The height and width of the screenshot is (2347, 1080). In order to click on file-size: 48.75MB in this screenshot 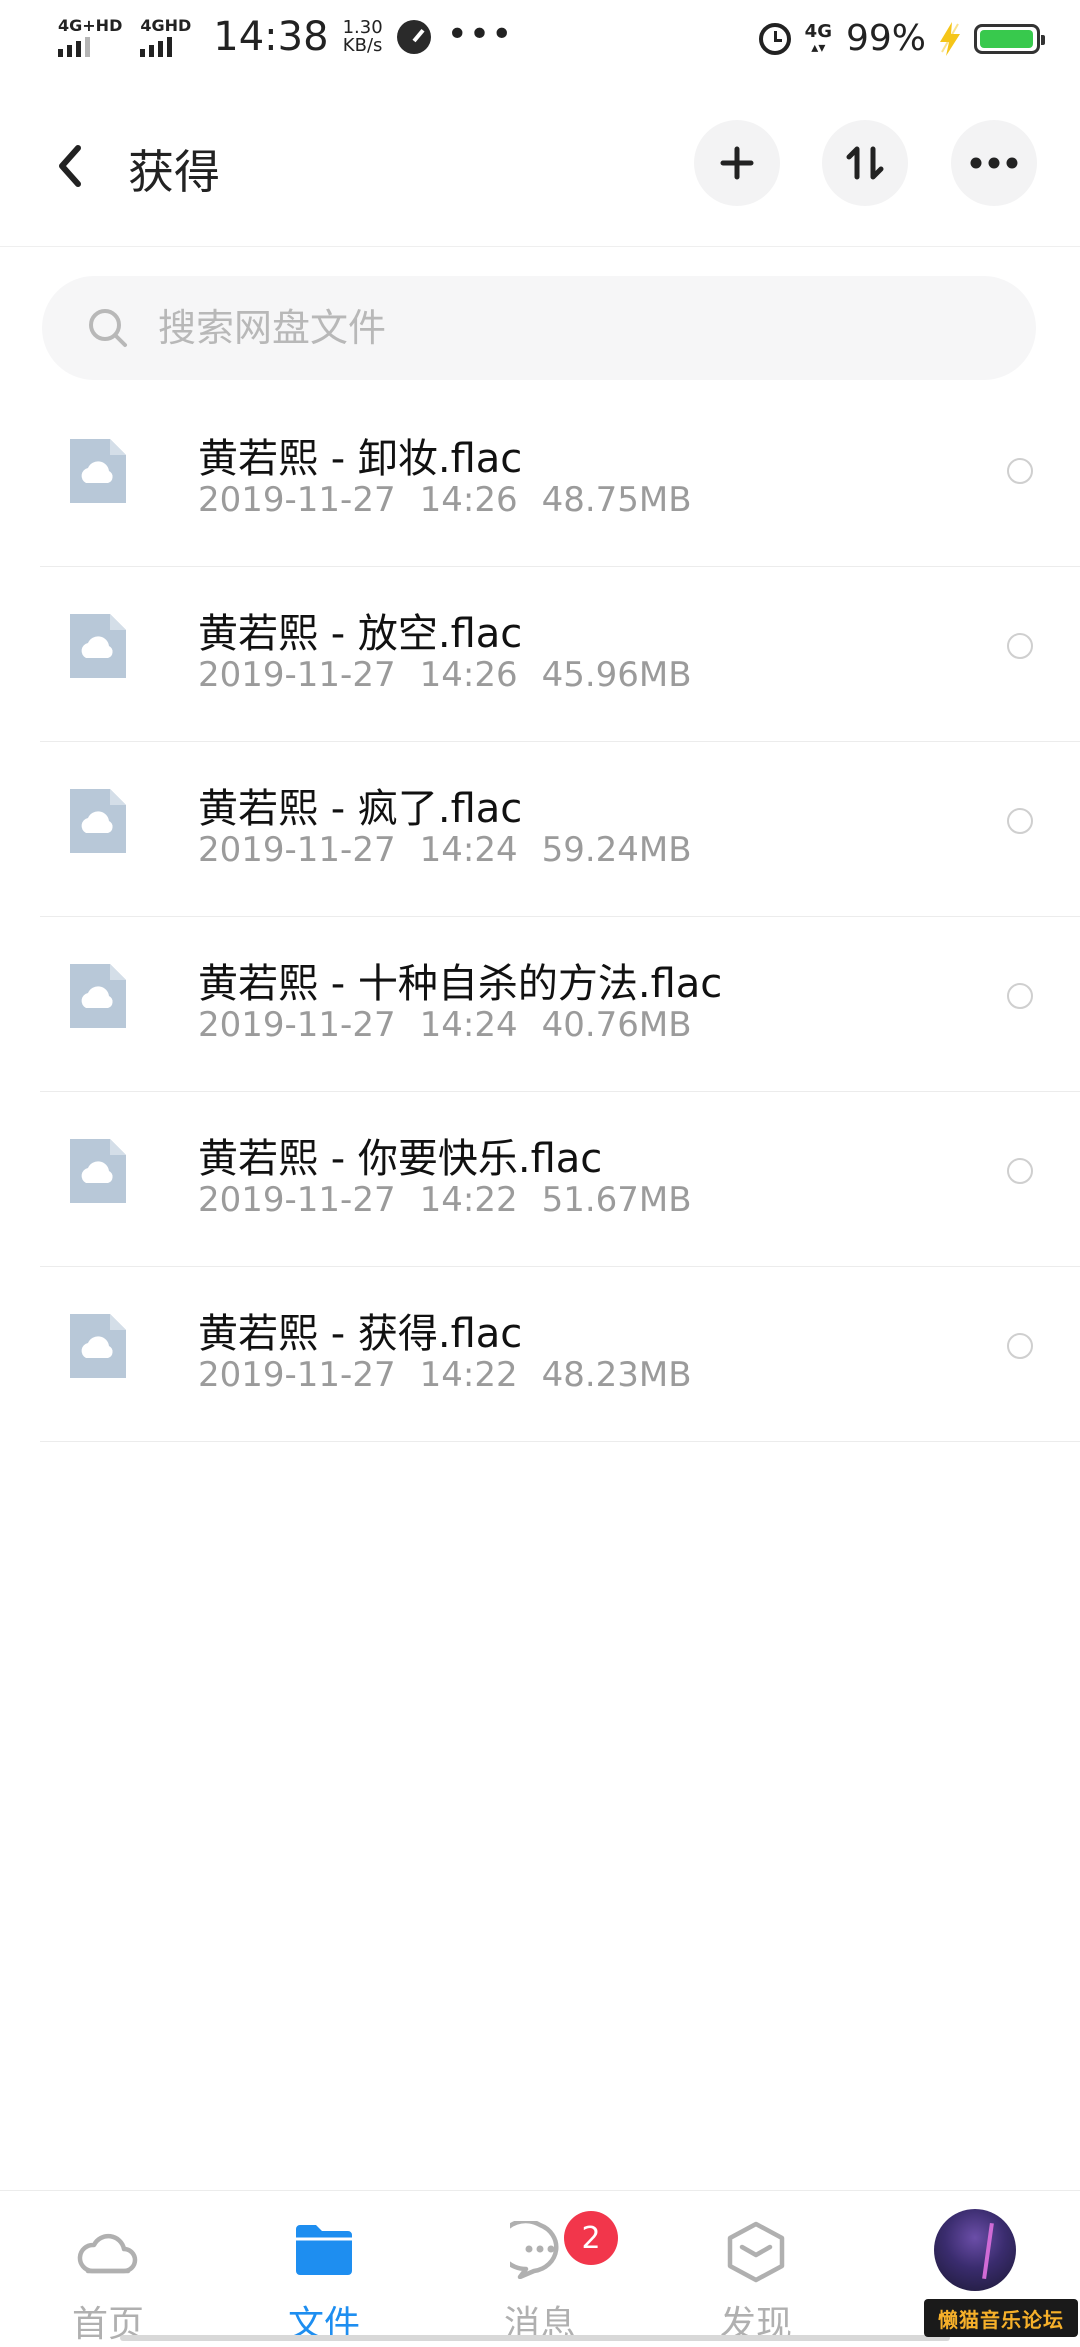, I will do `click(616, 500)`.